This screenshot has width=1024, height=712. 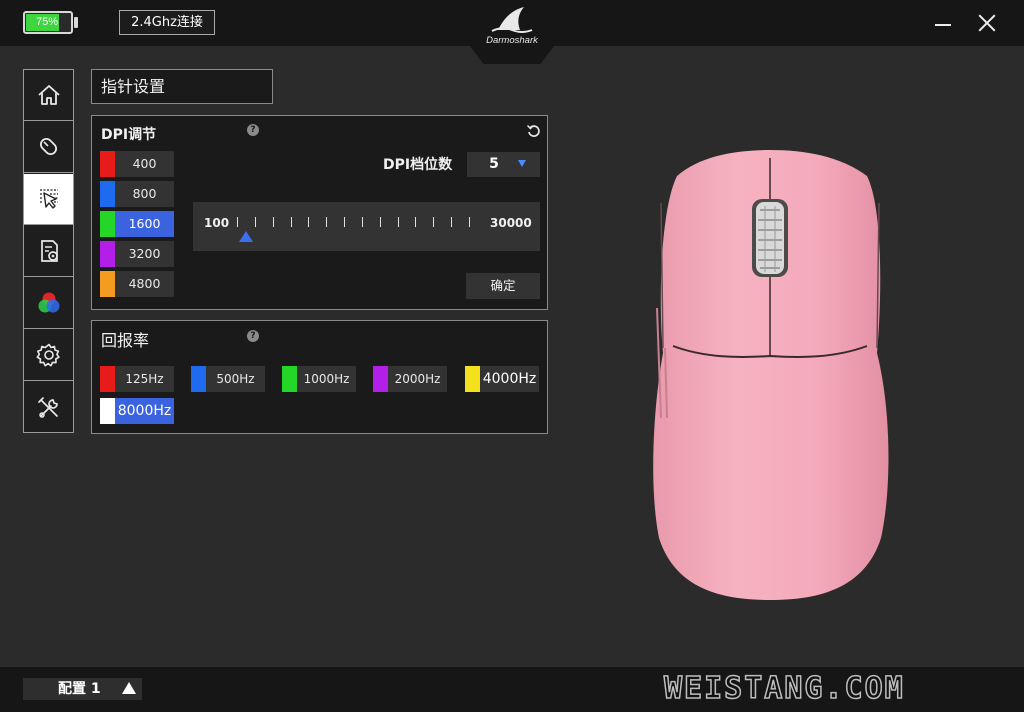 I want to click on sidebar-item-settings, so click(x=48, y=355).